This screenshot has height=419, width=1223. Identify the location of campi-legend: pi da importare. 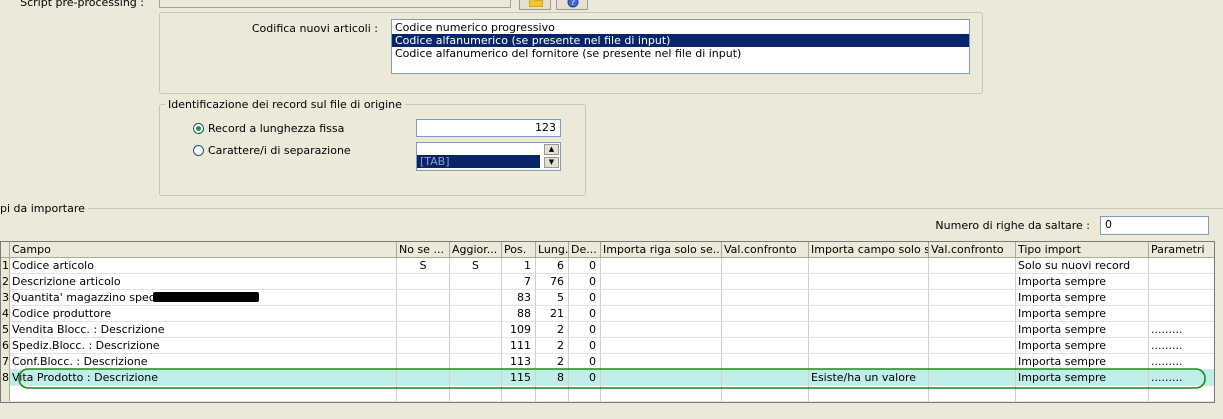
(44, 208).